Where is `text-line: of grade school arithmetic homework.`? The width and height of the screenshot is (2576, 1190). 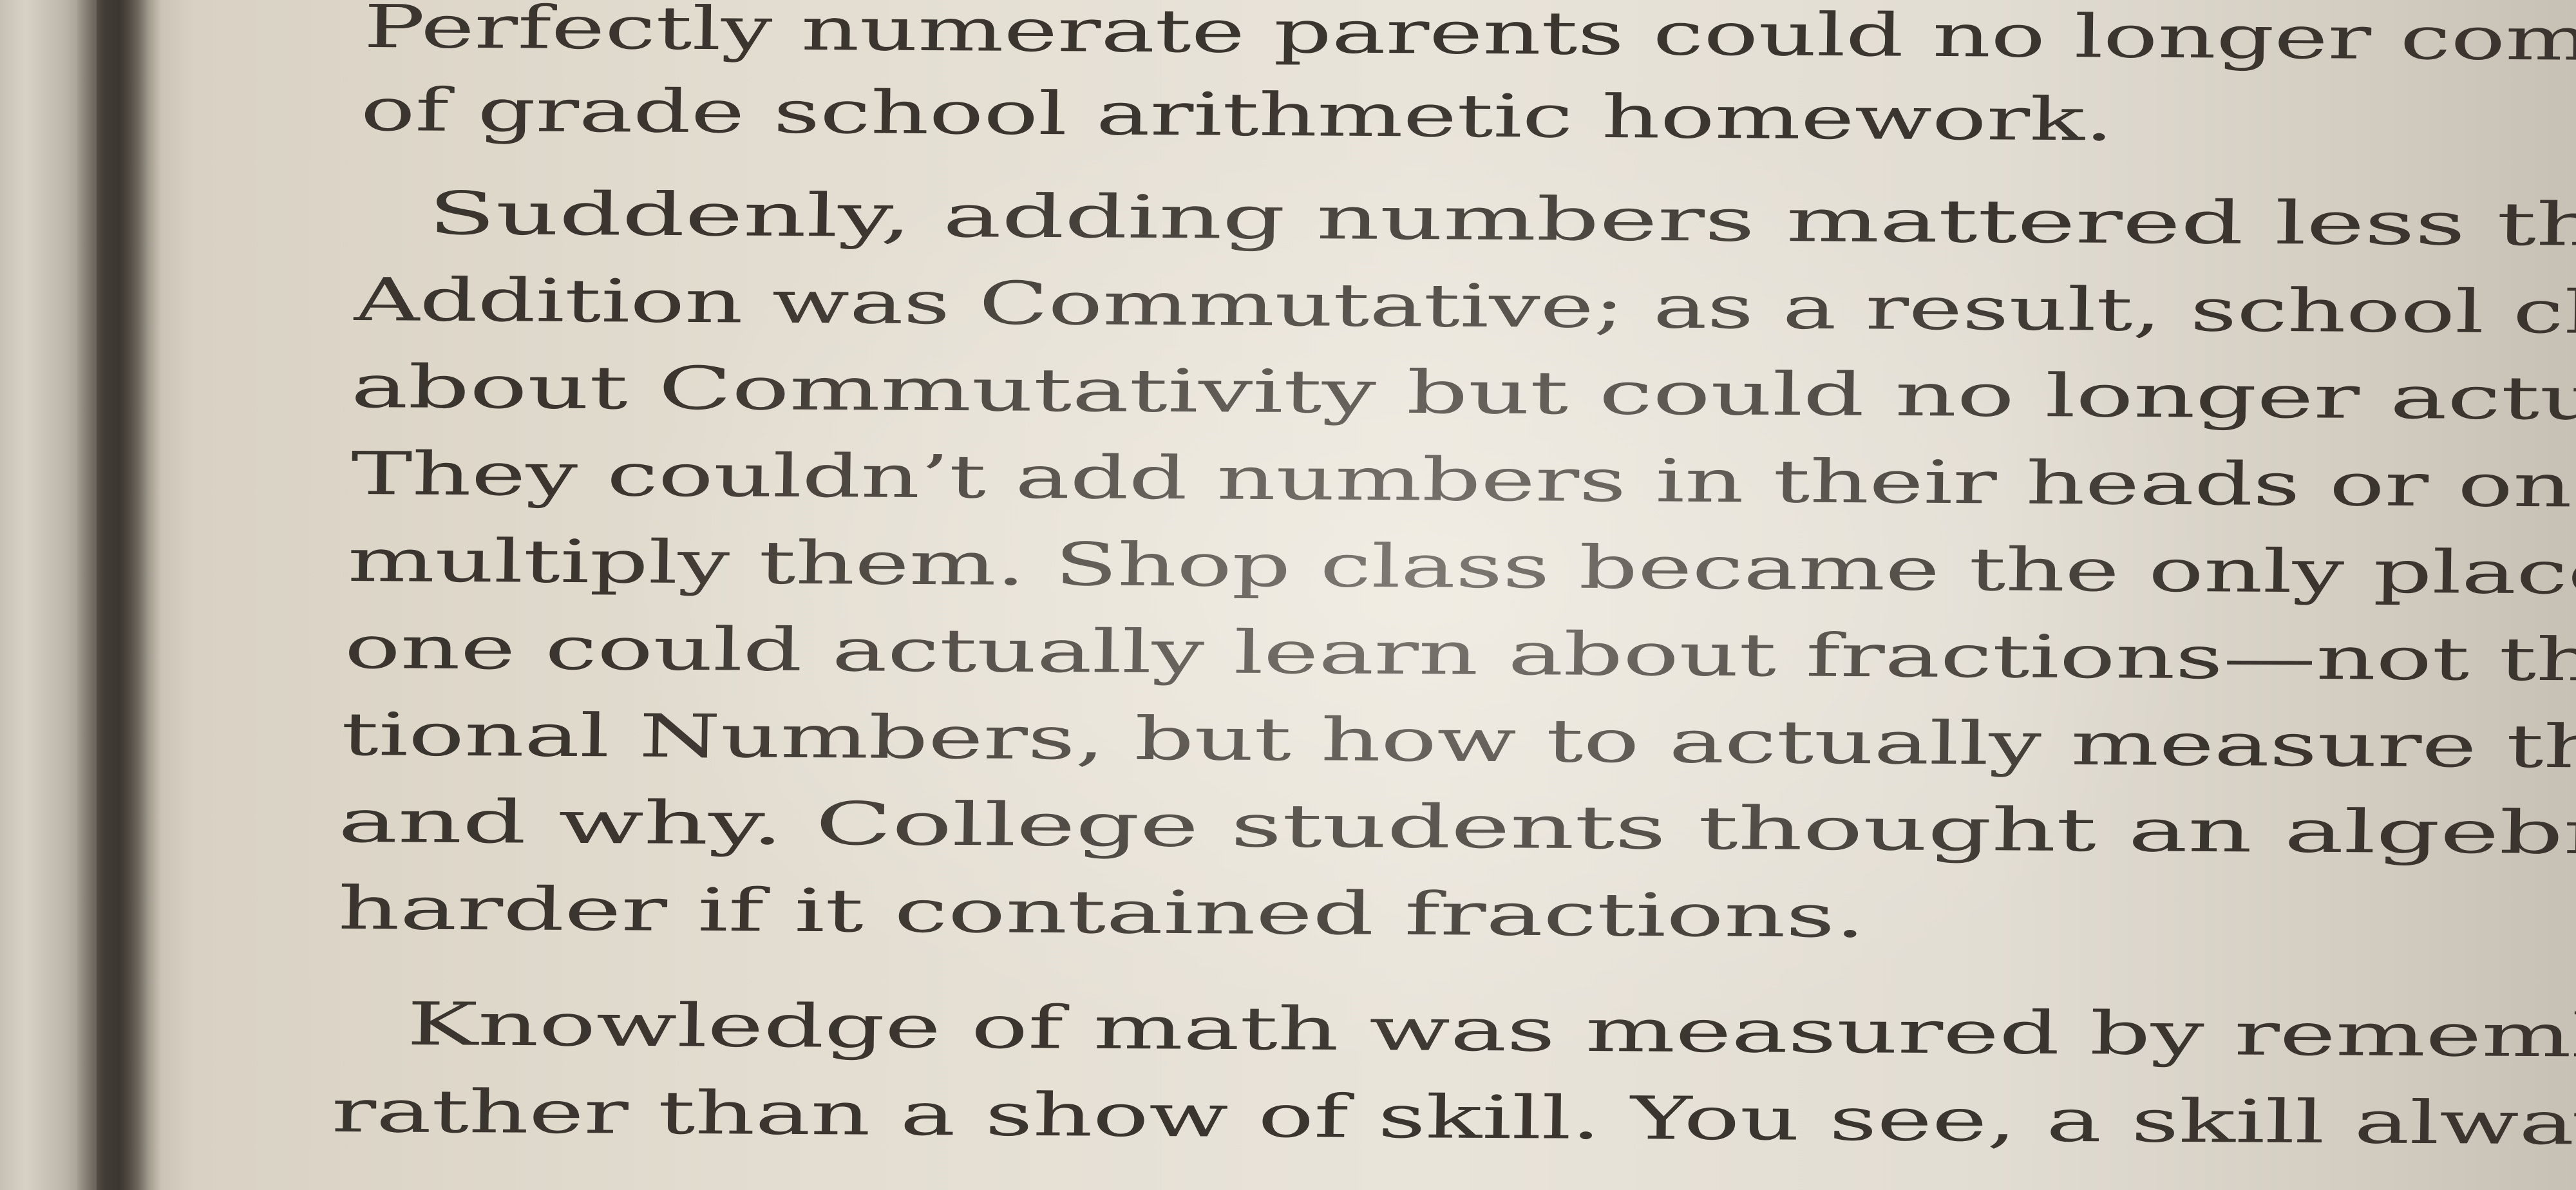
text-line: of grade school arithmetic homework. is located at coordinates (1237, 115).